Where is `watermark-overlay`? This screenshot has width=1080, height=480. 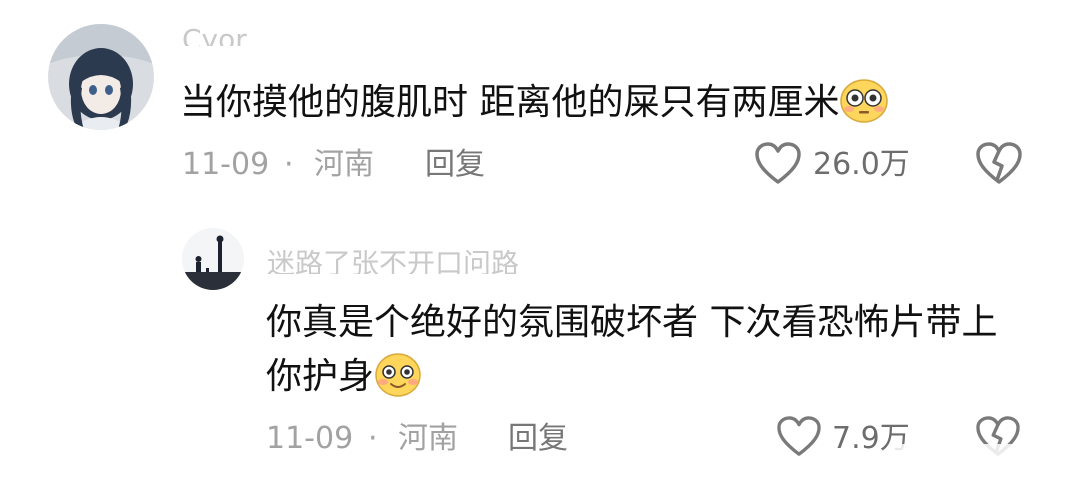 watermark-overlay is located at coordinates (985, 462).